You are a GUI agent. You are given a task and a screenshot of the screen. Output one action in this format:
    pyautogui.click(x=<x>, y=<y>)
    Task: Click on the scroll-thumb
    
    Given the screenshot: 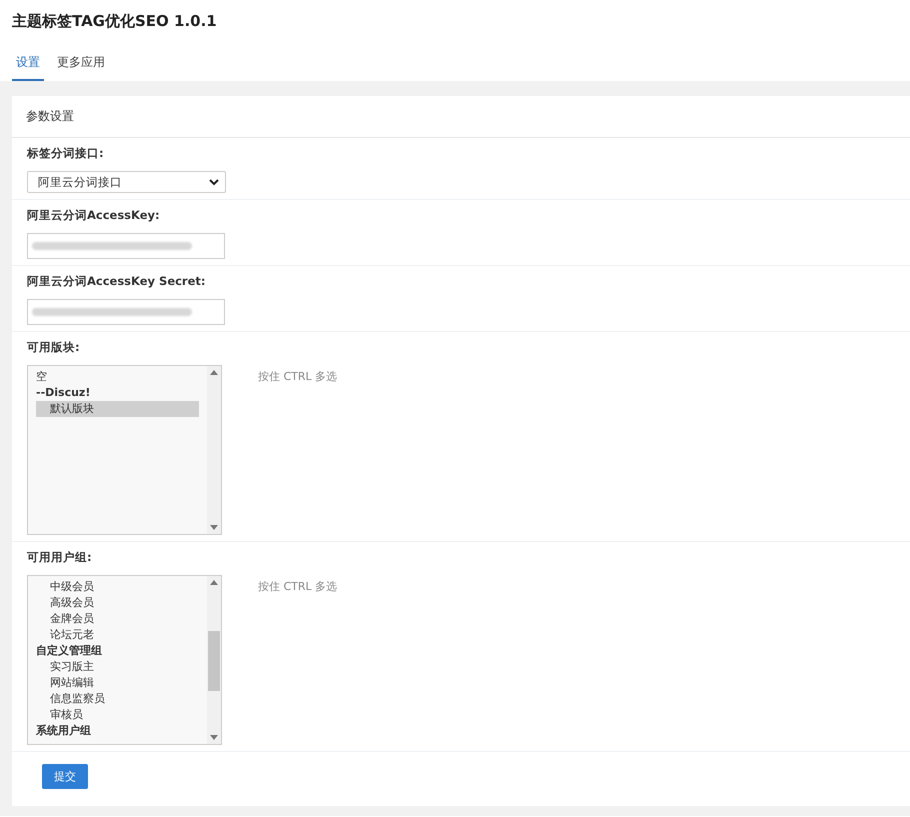 What is the action you would take?
    pyautogui.click(x=214, y=661)
    